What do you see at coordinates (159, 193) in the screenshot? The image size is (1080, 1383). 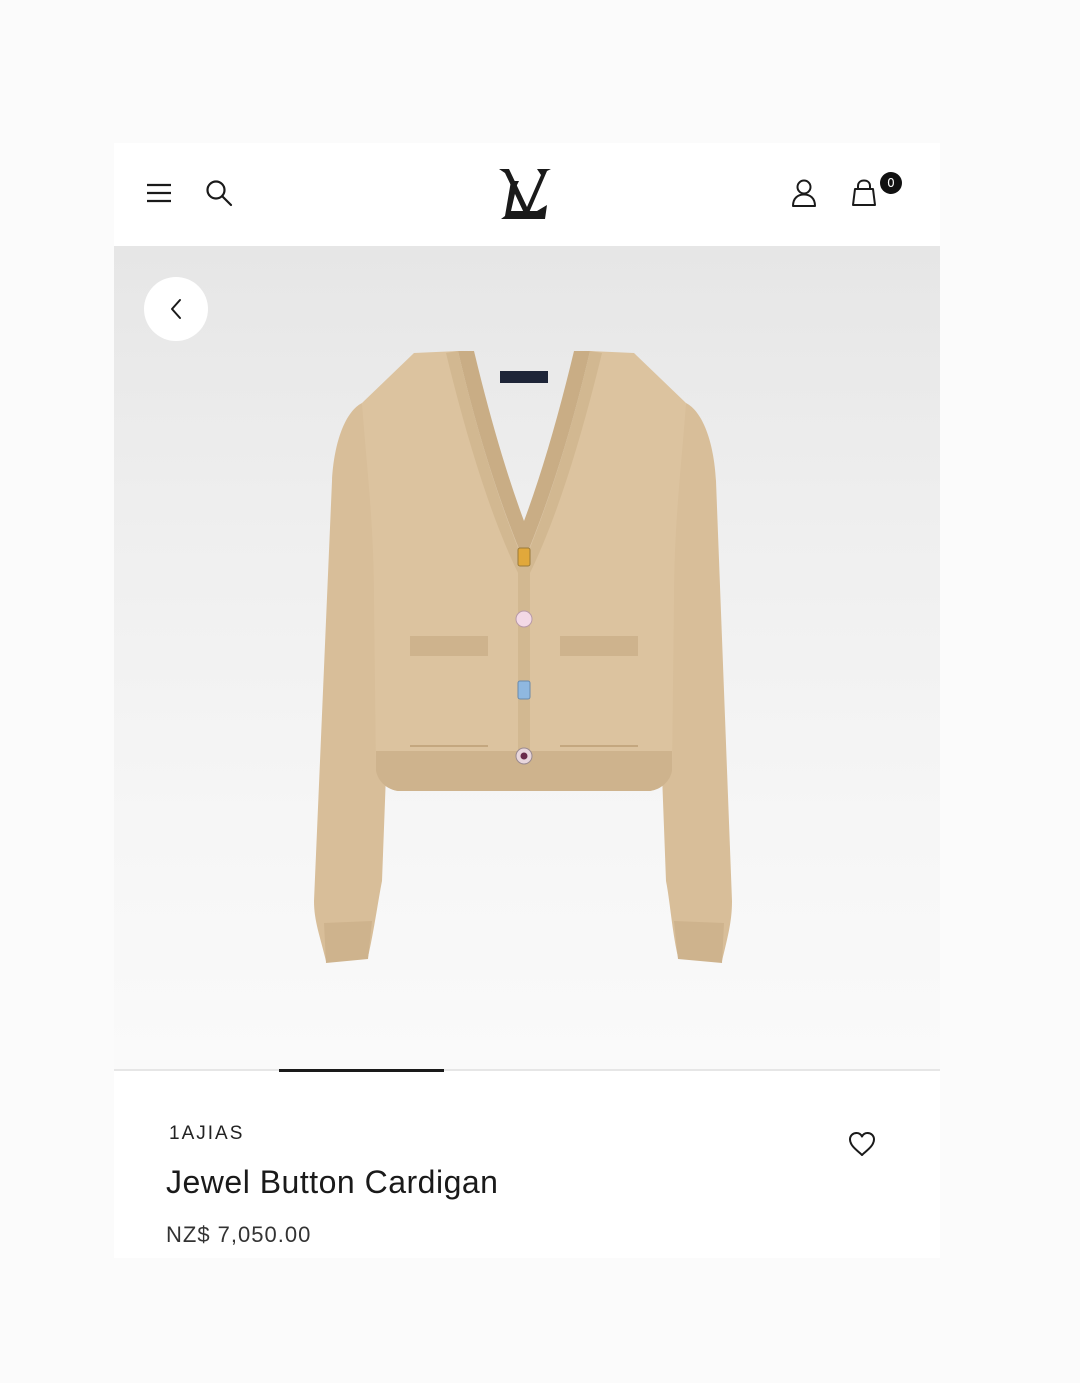 I see `hamburger-menu-icon` at bounding box center [159, 193].